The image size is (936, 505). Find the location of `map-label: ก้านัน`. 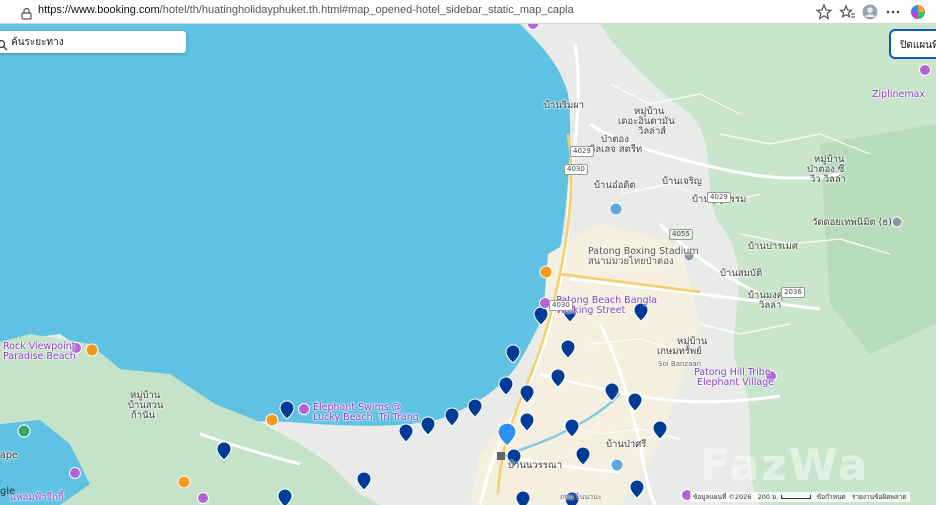

map-label: ก้านัน is located at coordinates (143, 415).